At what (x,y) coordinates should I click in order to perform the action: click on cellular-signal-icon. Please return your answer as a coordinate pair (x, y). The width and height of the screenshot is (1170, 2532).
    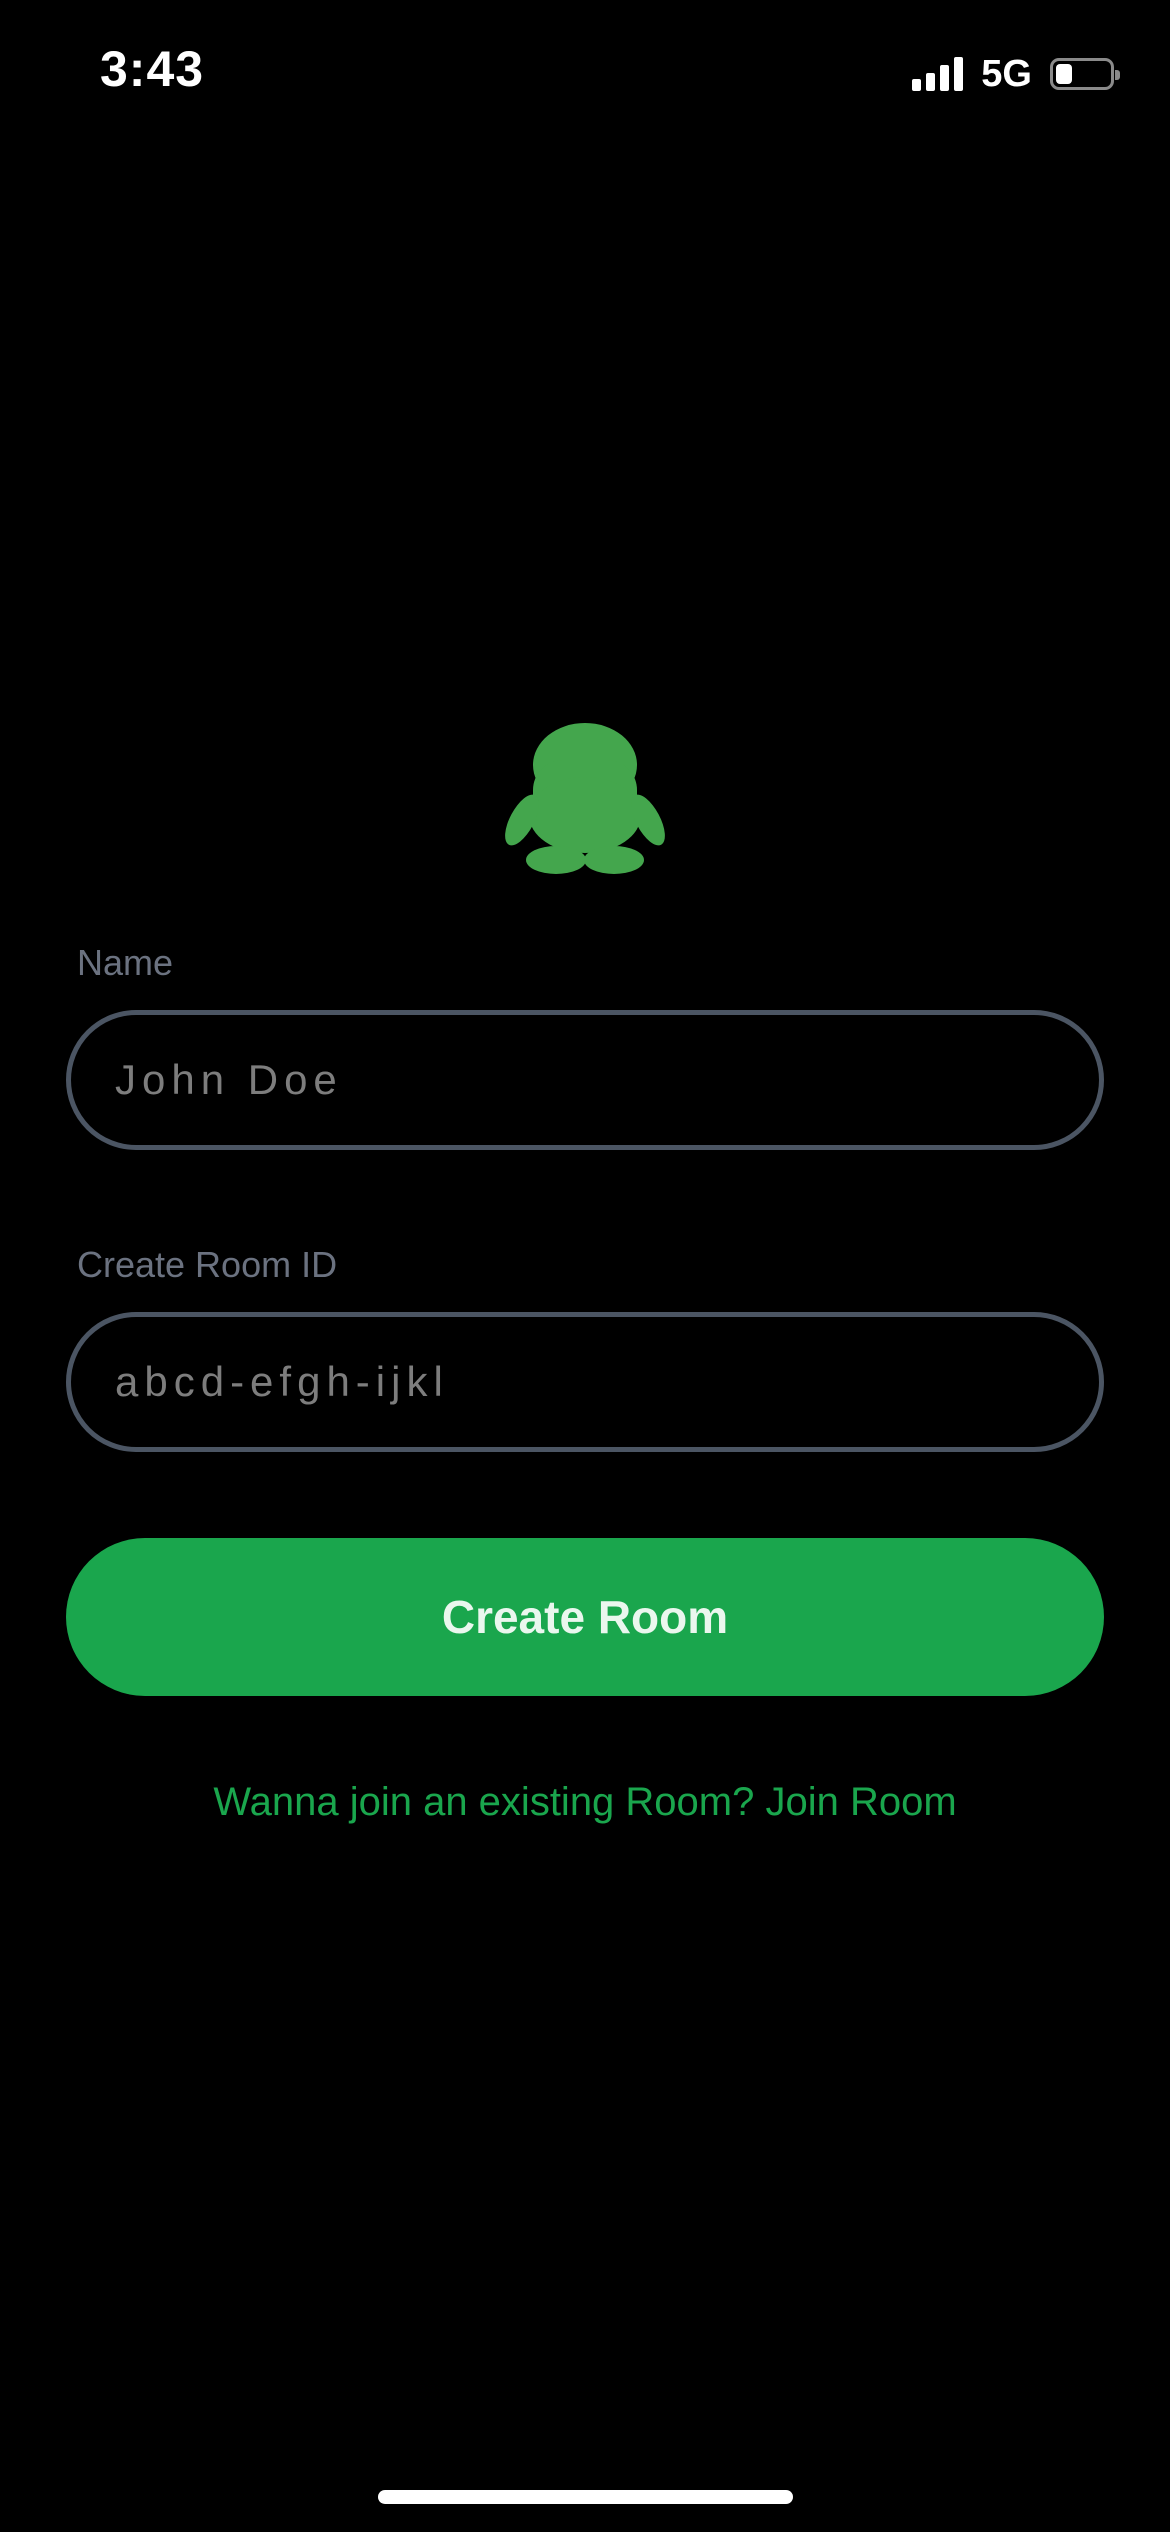
    Looking at the image, I should click on (938, 74).